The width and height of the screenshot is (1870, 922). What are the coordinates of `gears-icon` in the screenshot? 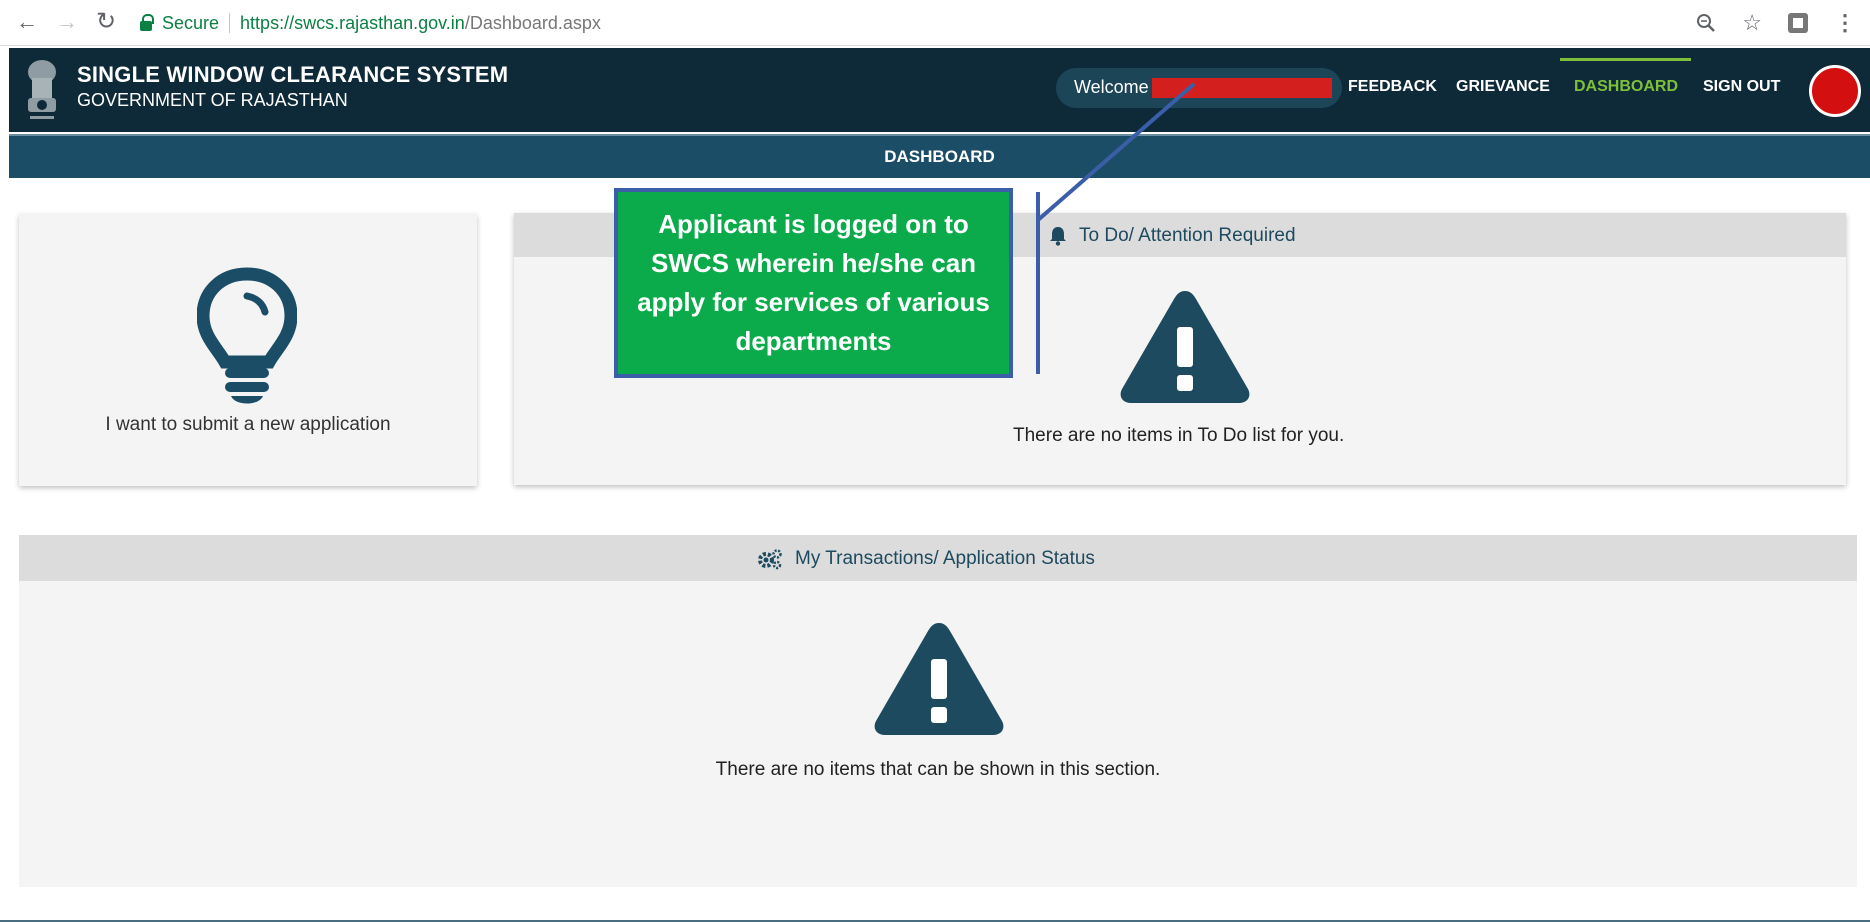 It's located at (770, 559).